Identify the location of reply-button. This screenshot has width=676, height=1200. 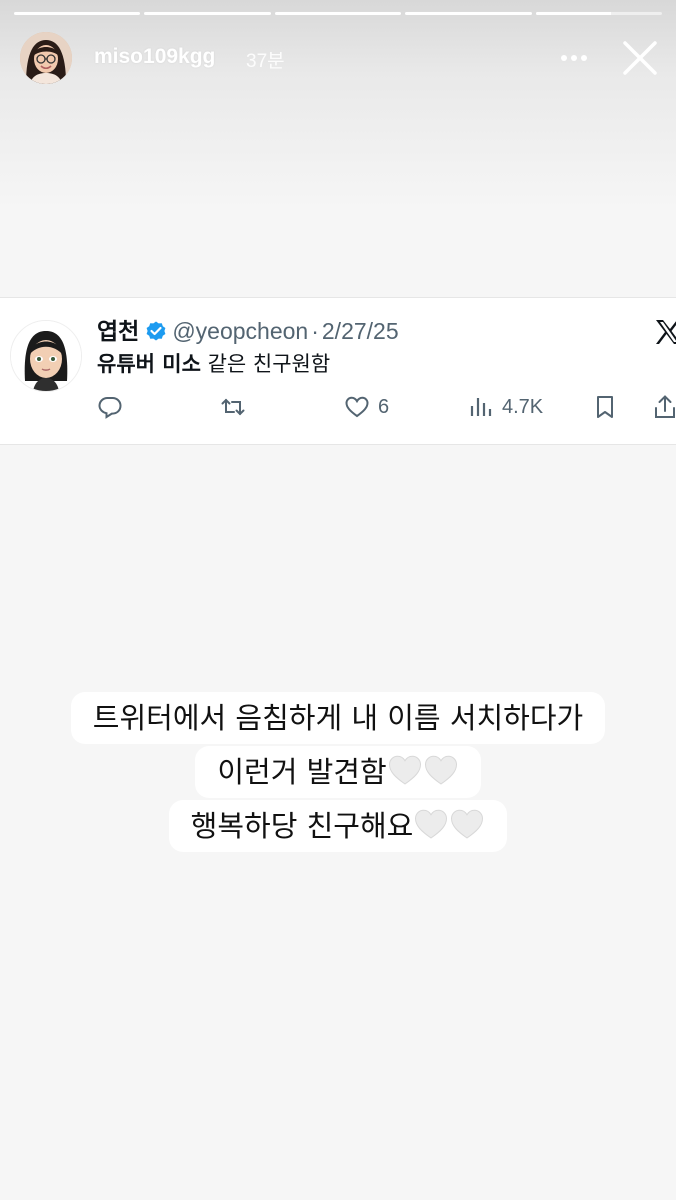
(110, 407).